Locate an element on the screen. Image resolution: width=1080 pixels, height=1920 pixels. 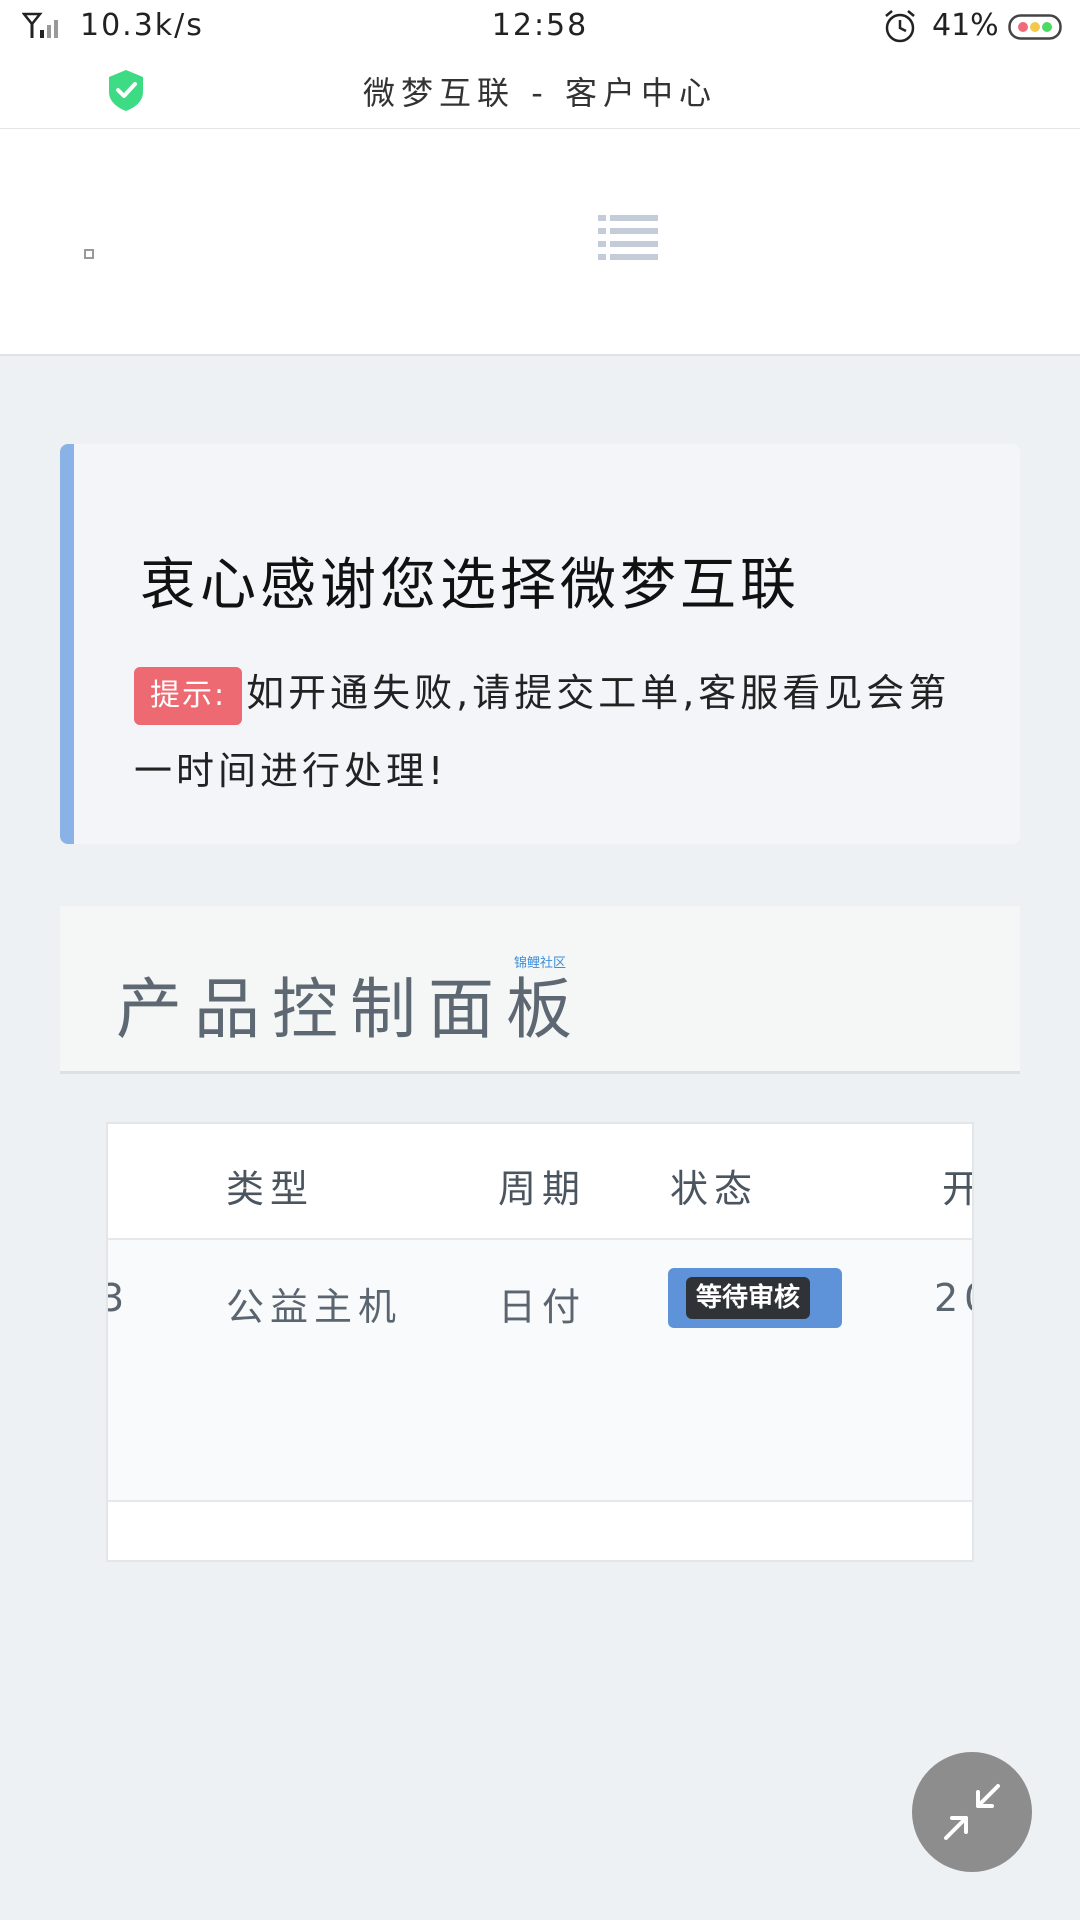
tip-badge: 提示: is located at coordinates (188, 695).